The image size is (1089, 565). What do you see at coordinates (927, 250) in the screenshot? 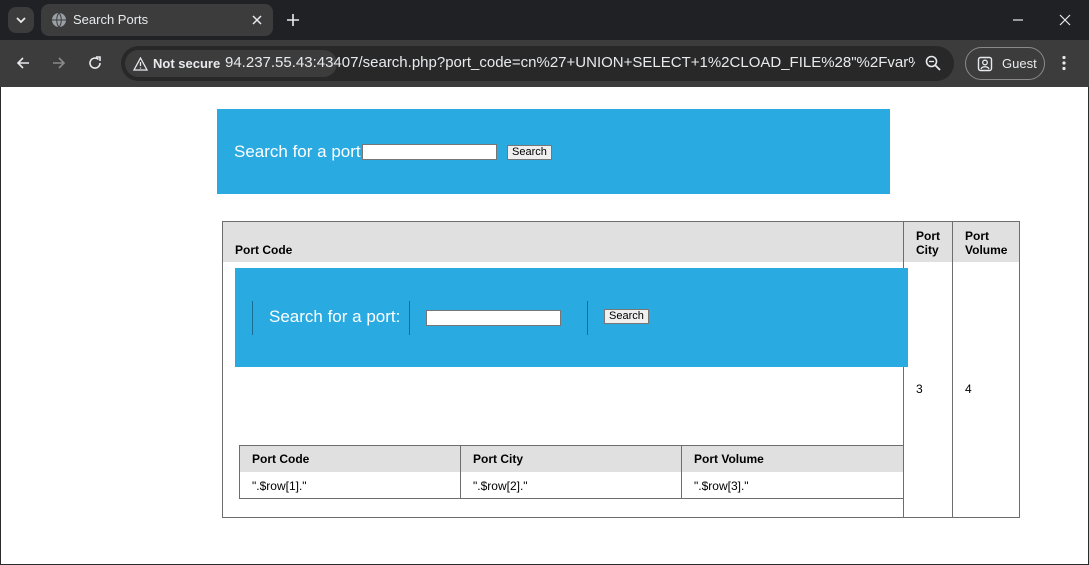
I see `header-port-city-line2: City` at bounding box center [927, 250].